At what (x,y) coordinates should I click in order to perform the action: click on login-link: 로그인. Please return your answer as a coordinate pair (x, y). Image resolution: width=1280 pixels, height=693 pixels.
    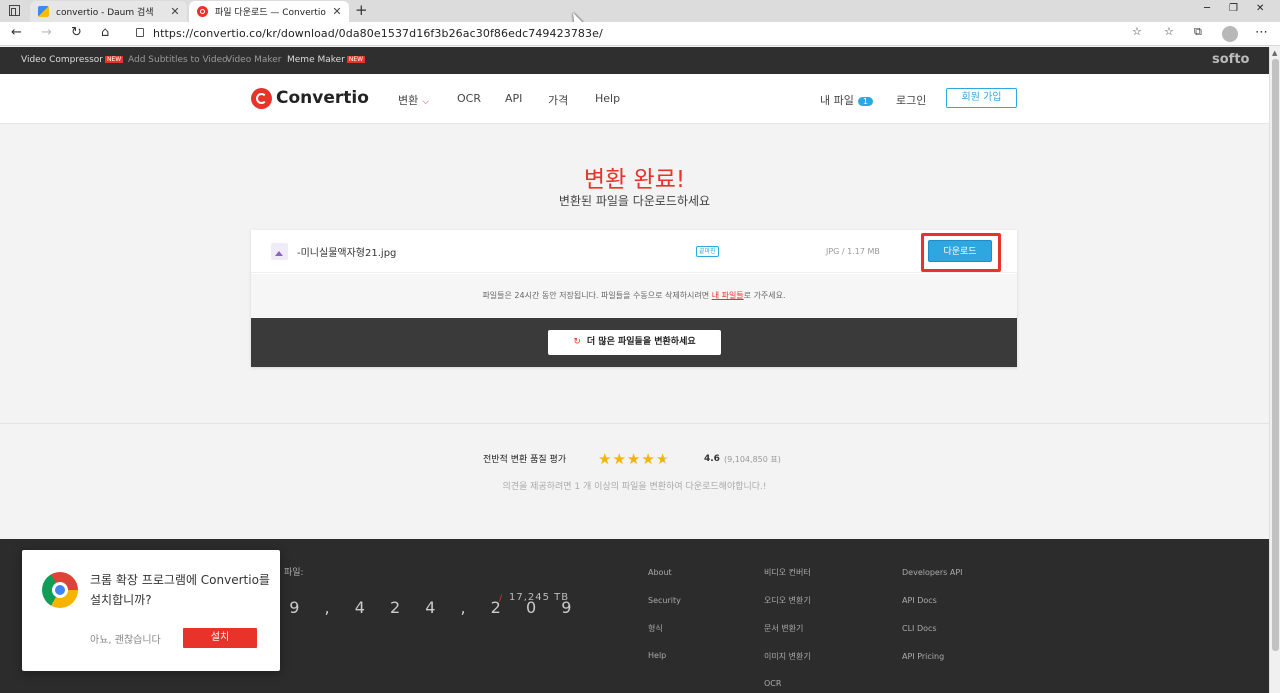
    Looking at the image, I should click on (911, 100).